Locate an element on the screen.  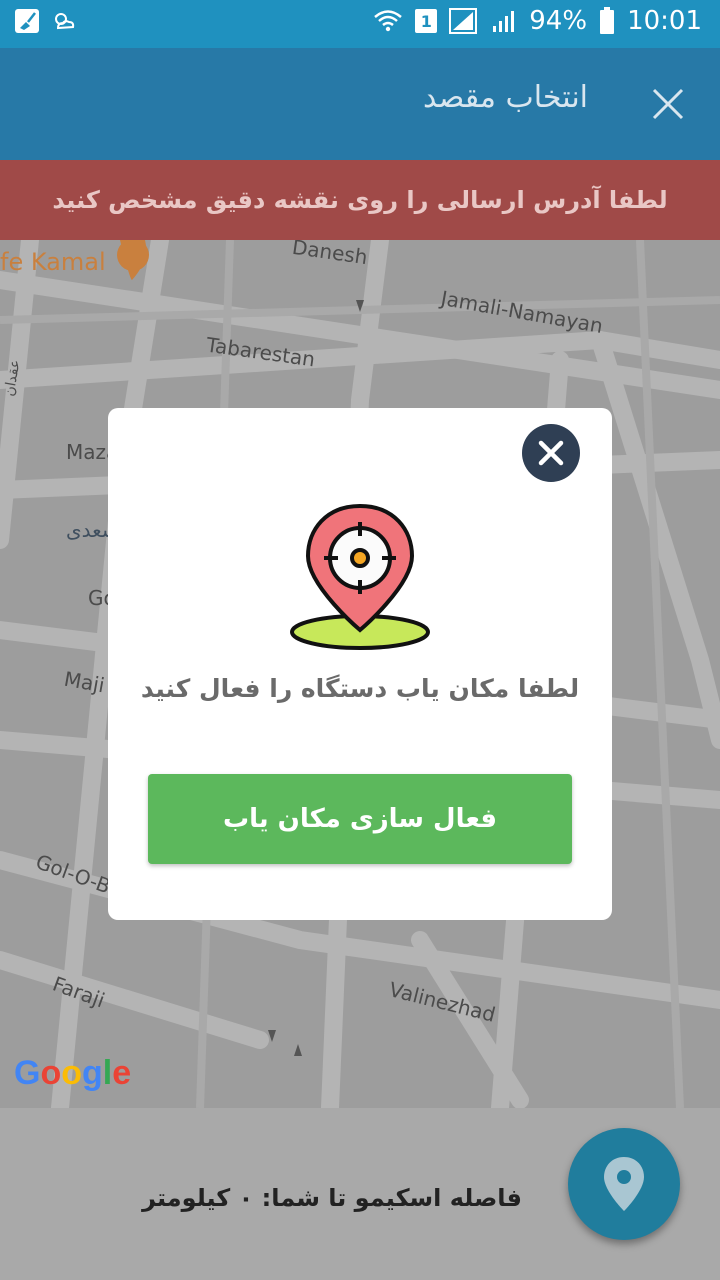
my-location-button is located at coordinates (624, 1184).